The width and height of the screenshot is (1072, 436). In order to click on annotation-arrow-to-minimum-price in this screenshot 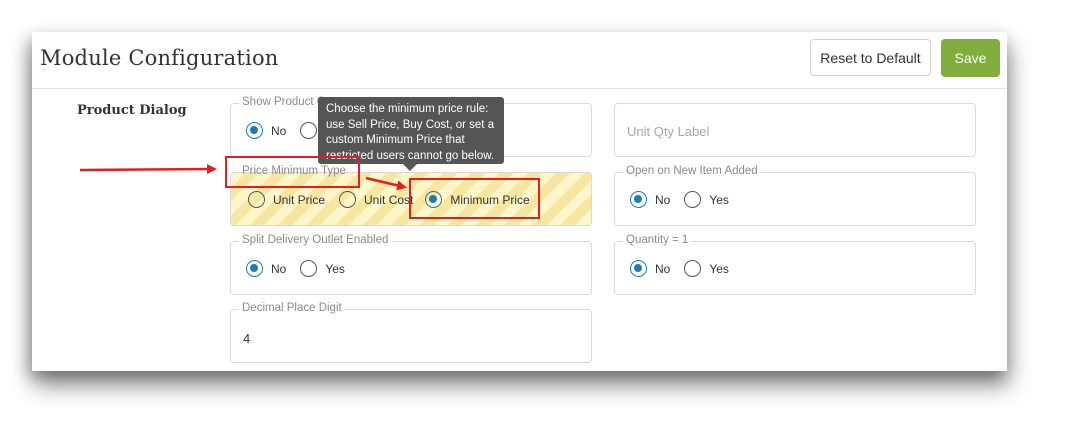, I will do `click(386, 183)`.